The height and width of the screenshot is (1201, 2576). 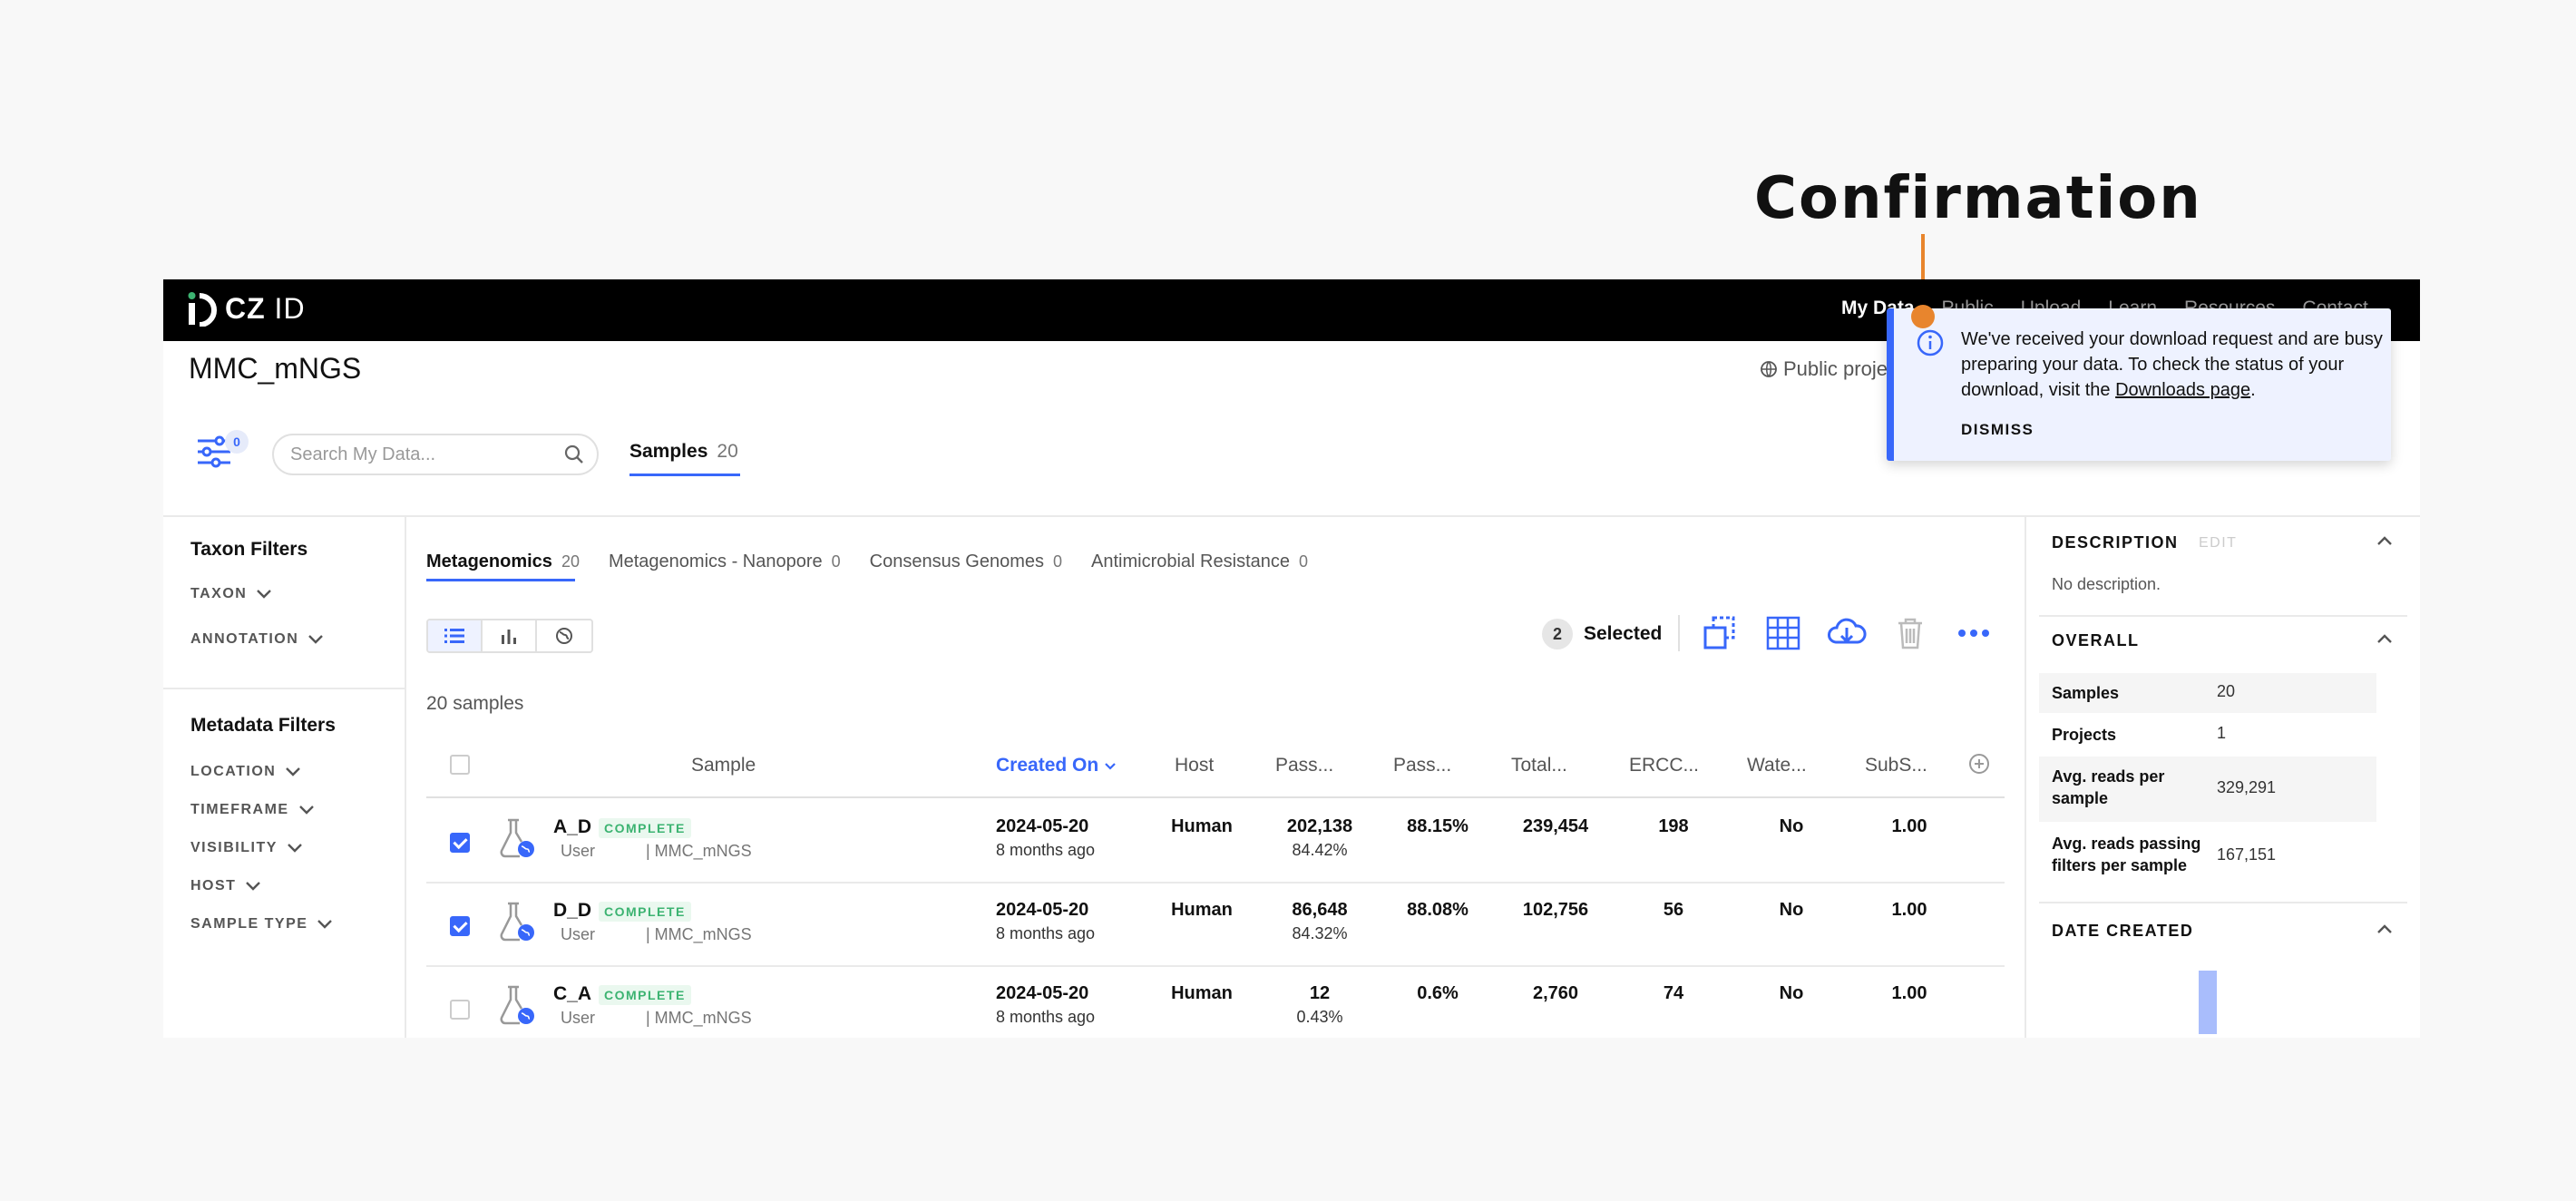 What do you see at coordinates (1831, 369) in the screenshot?
I see `public-project-label: Public project` at bounding box center [1831, 369].